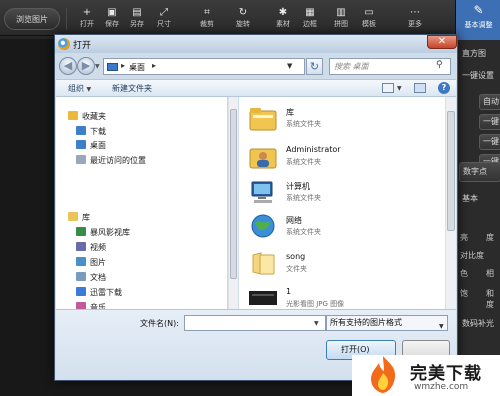 The height and width of the screenshot is (396, 500). What do you see at coordinates (464, 293) in the screenshot?
I see `saturation-label: 饱` at bounding box center [464, 293].